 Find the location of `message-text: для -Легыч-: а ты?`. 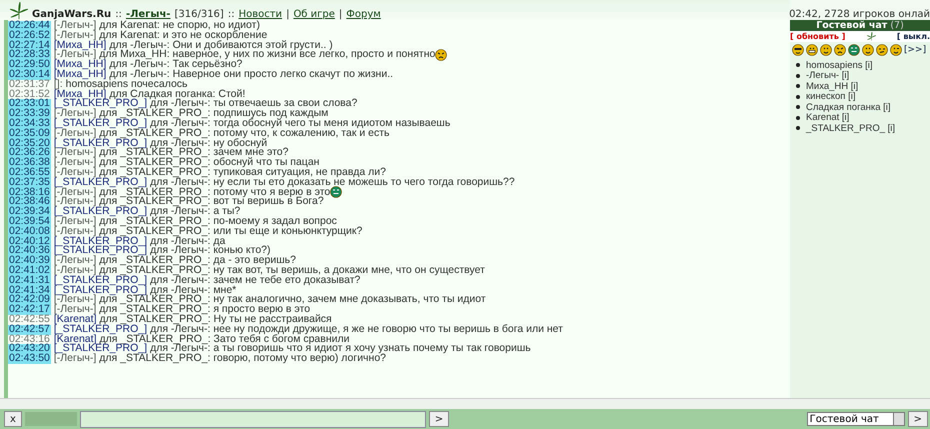

message-text: для -Легыч-: а ты? is located at coordinates (195, 212).